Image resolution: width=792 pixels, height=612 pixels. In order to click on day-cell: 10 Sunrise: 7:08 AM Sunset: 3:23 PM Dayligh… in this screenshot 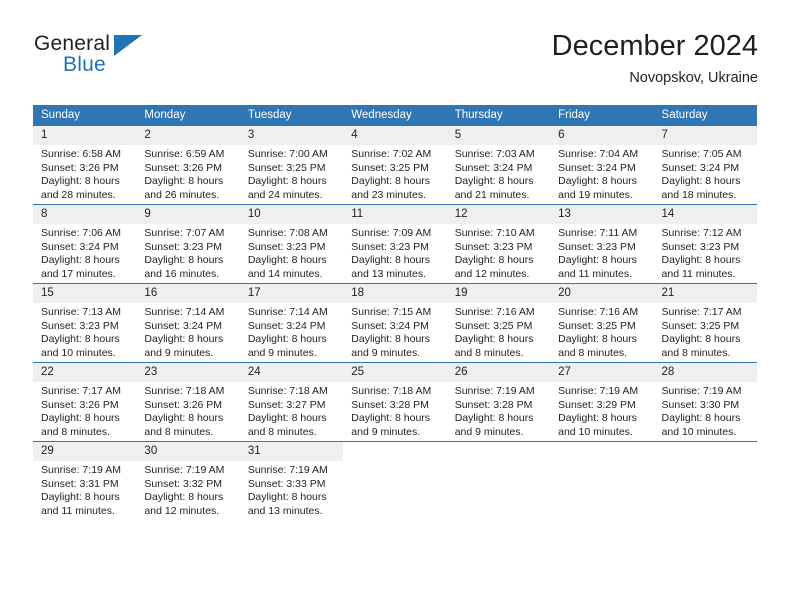, I will do `click(291, 244)`.